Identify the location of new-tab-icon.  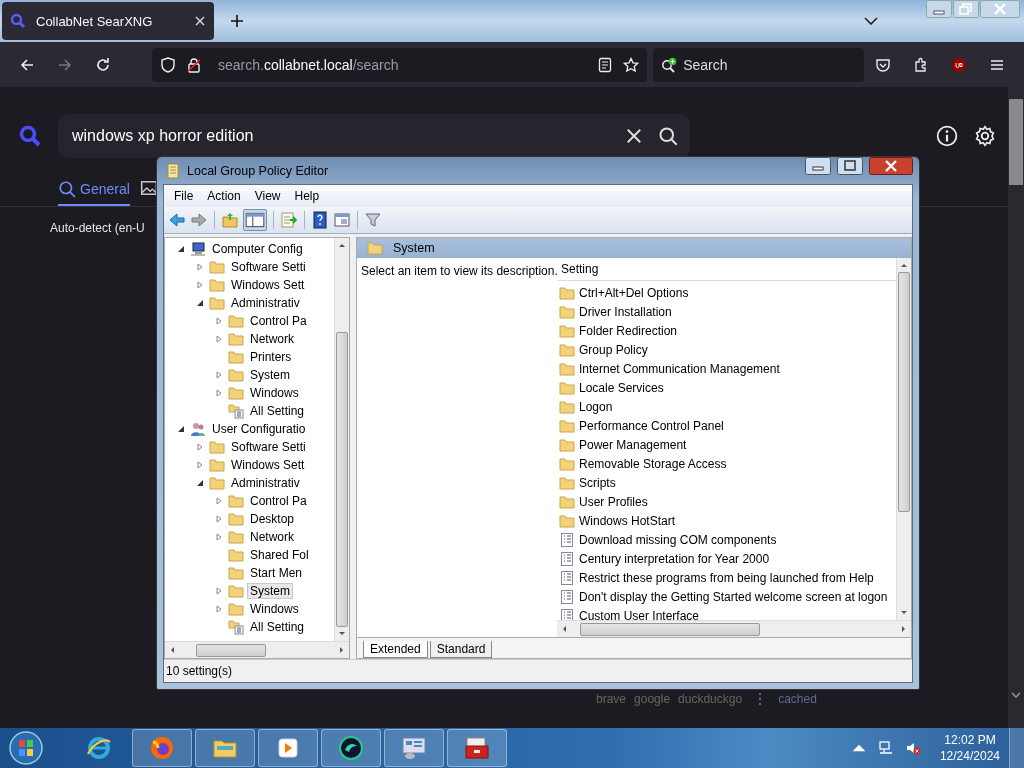
(237, 21).